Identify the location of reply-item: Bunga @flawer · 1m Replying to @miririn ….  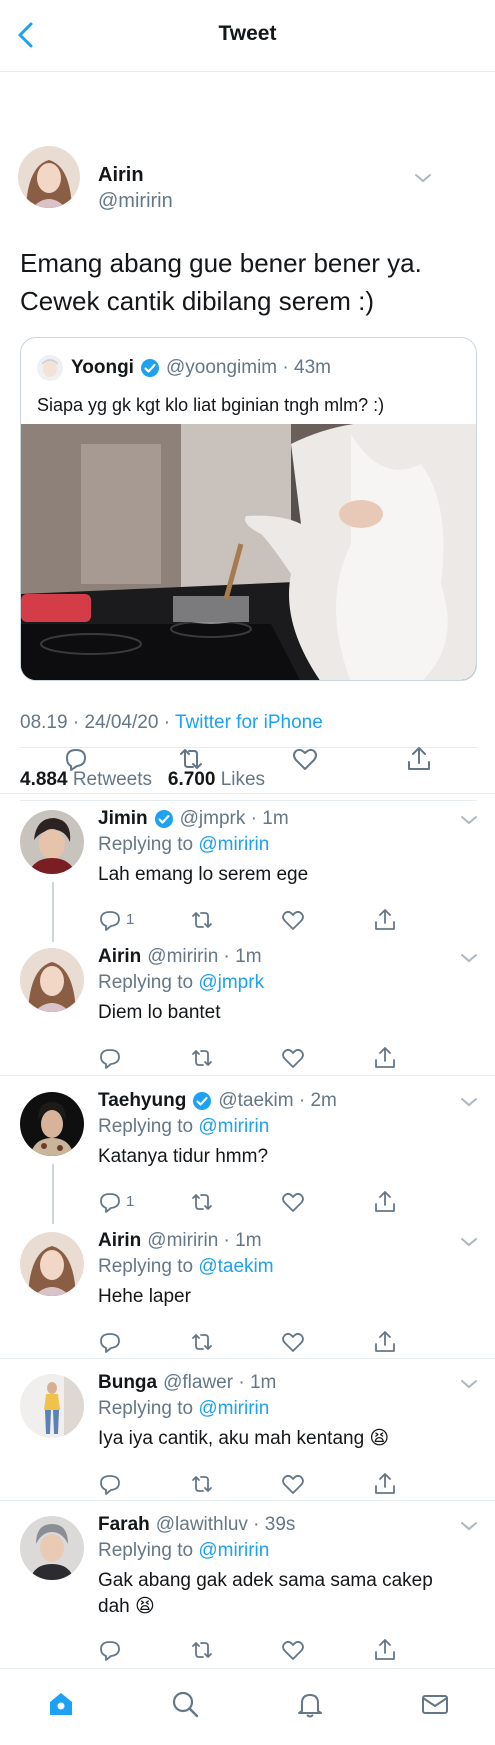
(247, 1433).